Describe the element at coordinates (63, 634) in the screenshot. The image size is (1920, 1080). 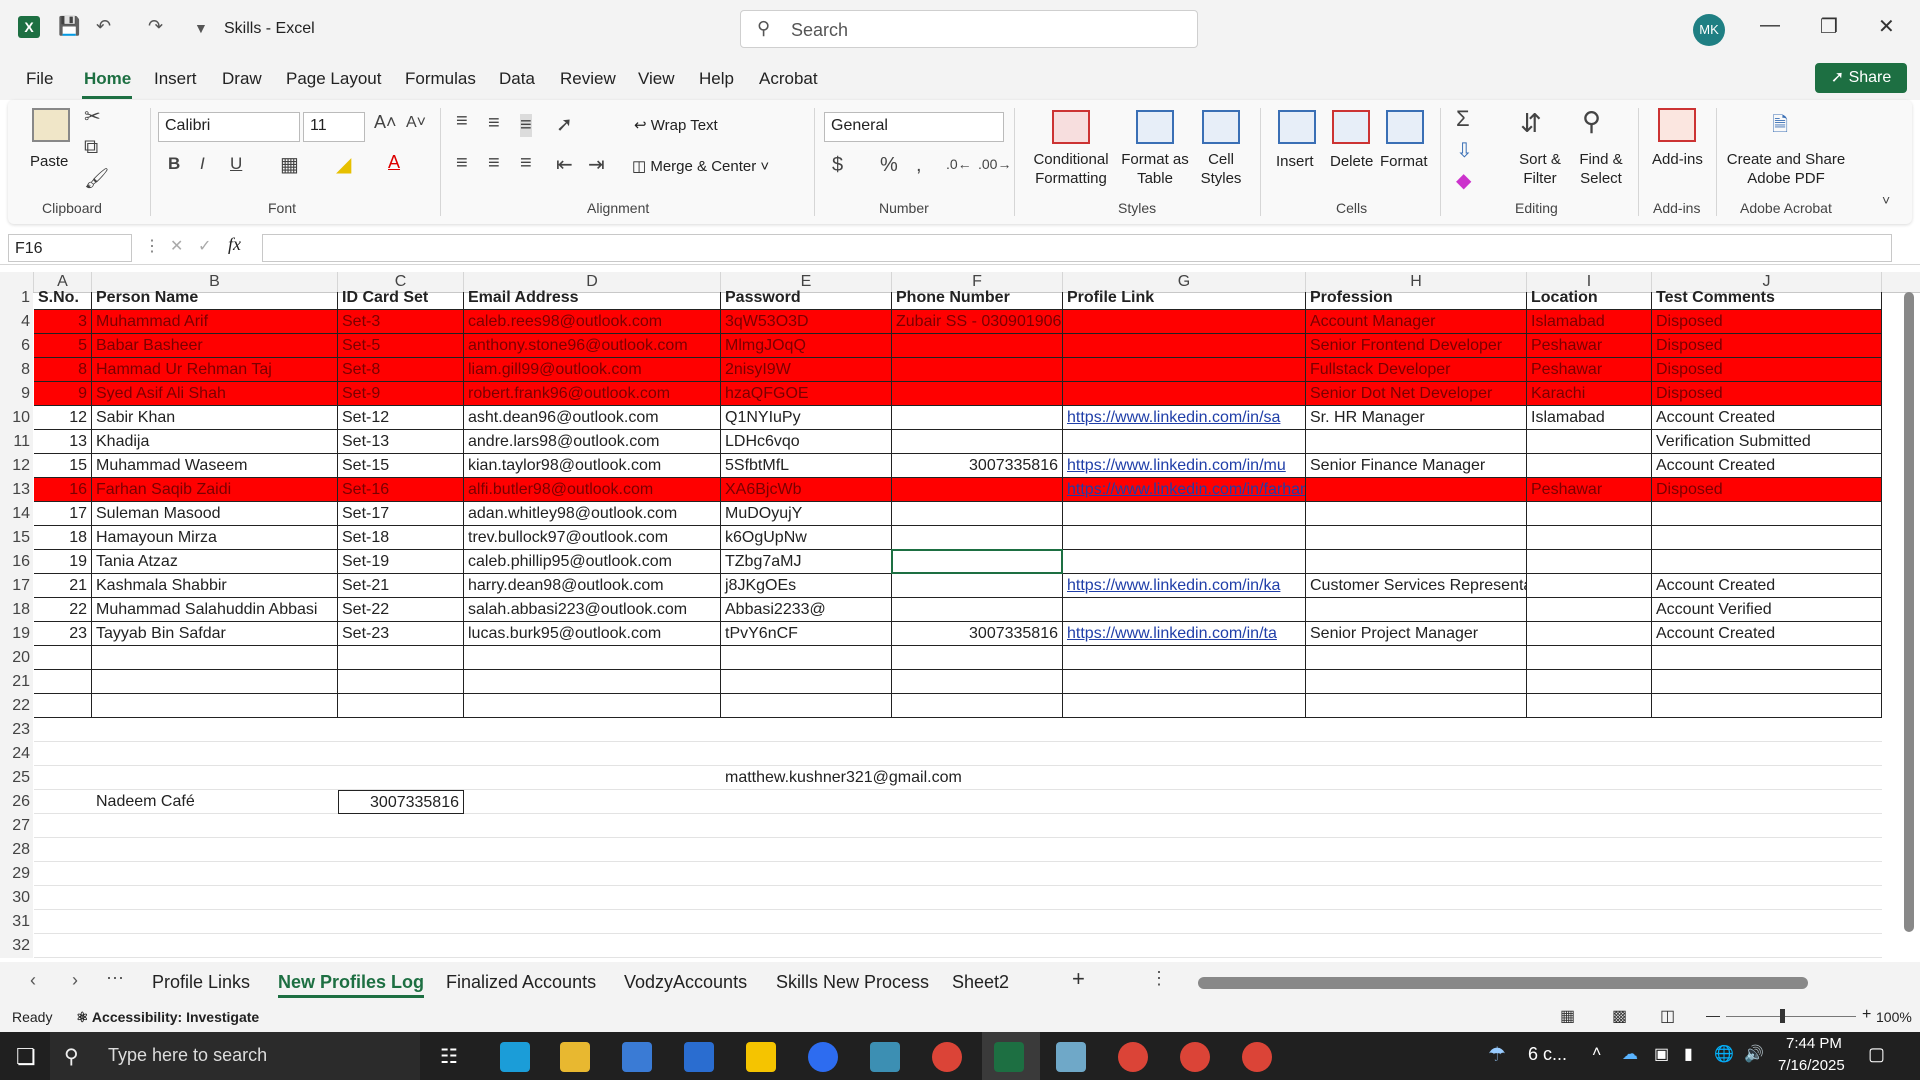
I see `cell-a: 23` at that location.